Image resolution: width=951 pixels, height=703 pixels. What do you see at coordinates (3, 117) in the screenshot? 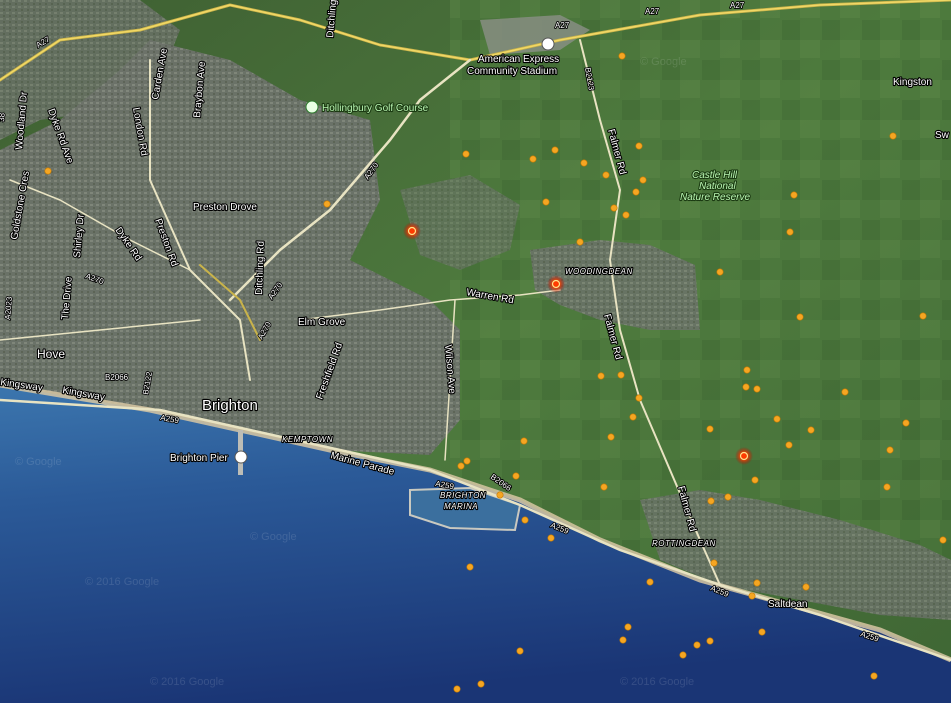
I see `road-38: 38` at bounding box center [3, 117].